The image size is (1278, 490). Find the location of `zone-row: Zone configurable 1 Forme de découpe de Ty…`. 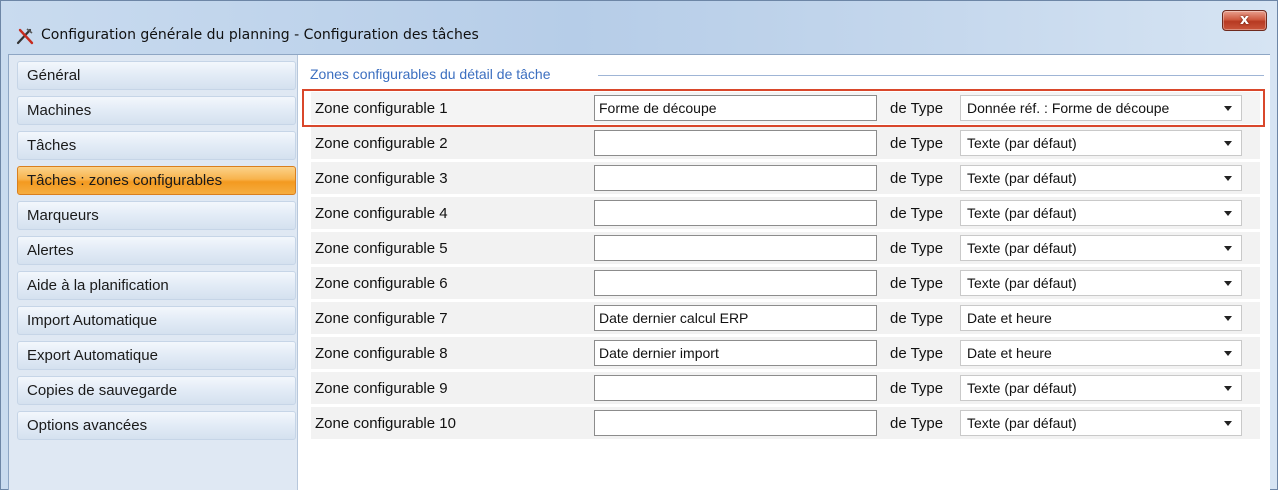

zone-row: Zone configurable 1 Forme de découpe de Ty… is located at coordinates (786, 108).